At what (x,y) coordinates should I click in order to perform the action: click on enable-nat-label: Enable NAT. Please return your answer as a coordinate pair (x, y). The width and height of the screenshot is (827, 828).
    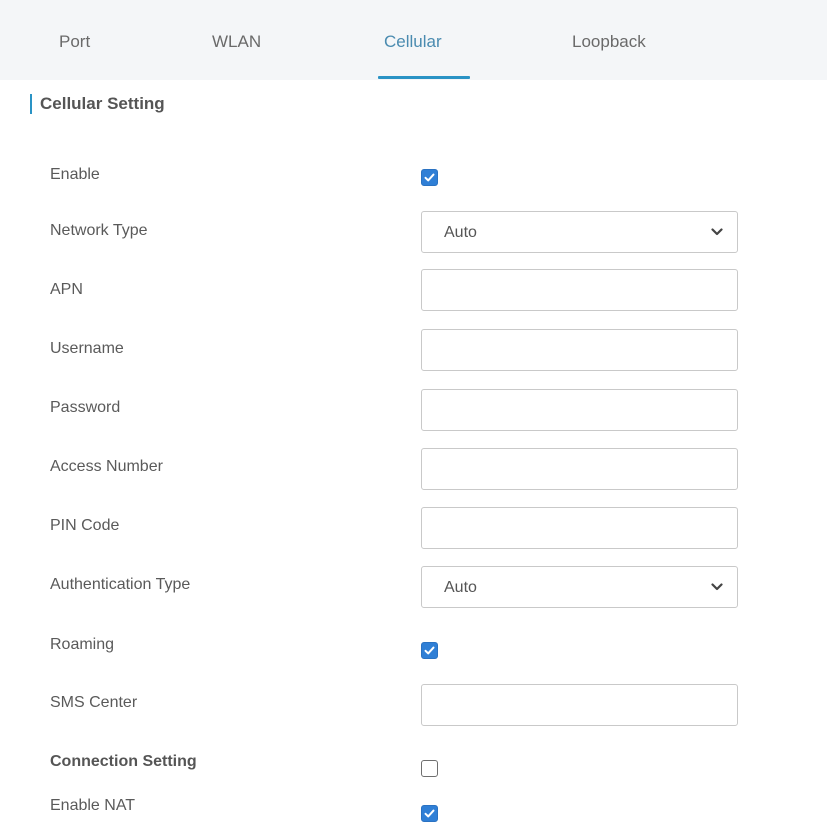
    Looking at the image, I should click on (93, 805).